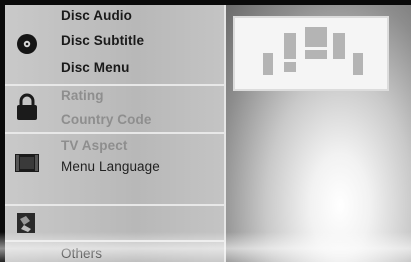  What do you see at coordinates (106, 120) in the screenshot?
I see `menu-item-country-code: Country Code` at bounding box center [106, 120].